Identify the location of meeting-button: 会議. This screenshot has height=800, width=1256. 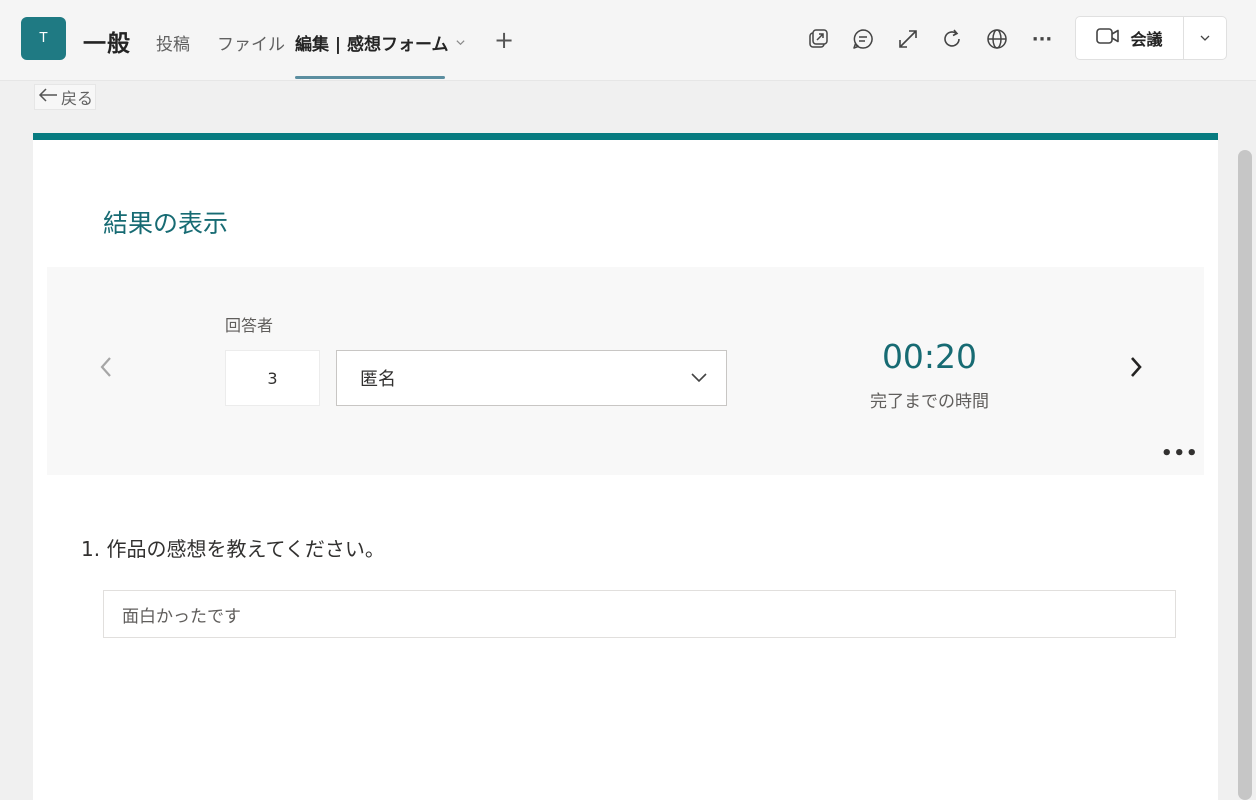
(1130, 38).